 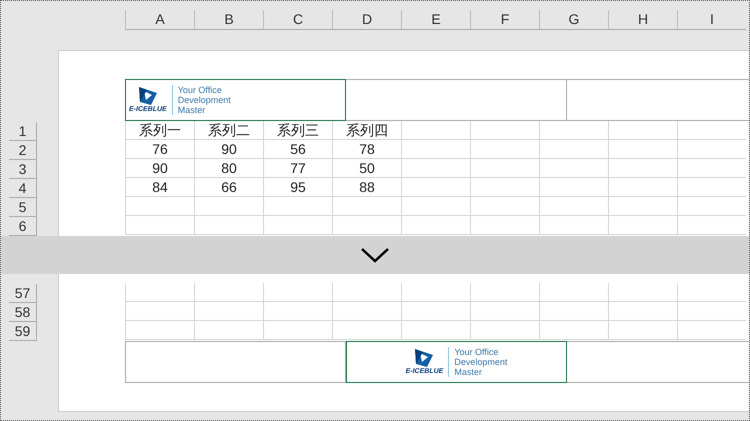 I want to click on row-header: 5, so click(x=23, y=207).